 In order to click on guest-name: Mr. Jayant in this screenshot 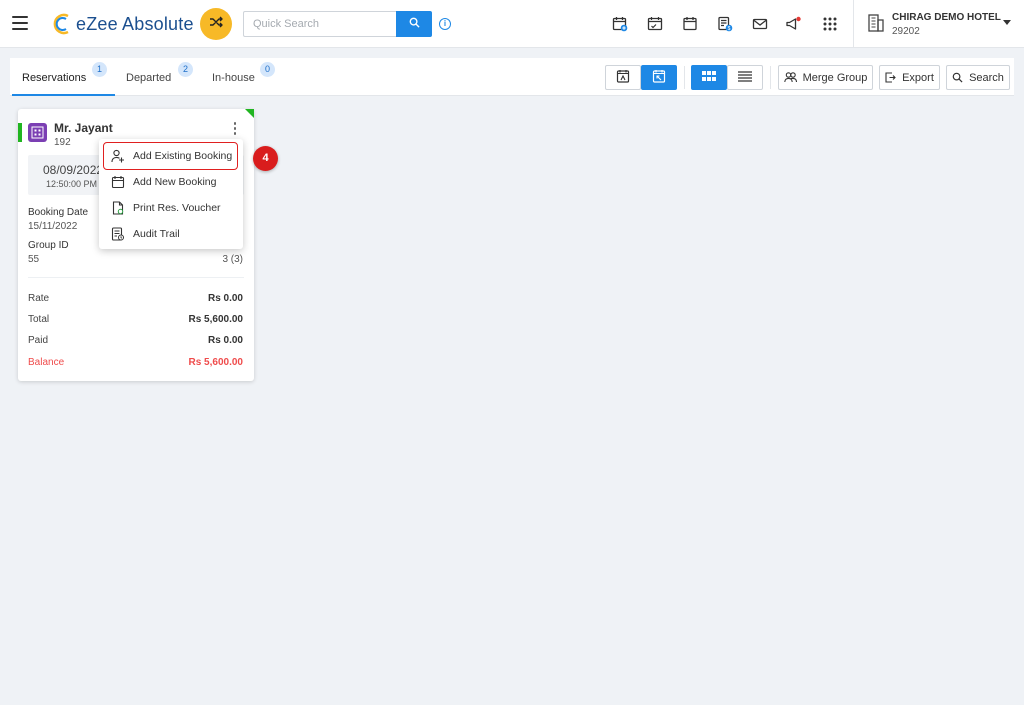, I will do `click(83, 128)`.